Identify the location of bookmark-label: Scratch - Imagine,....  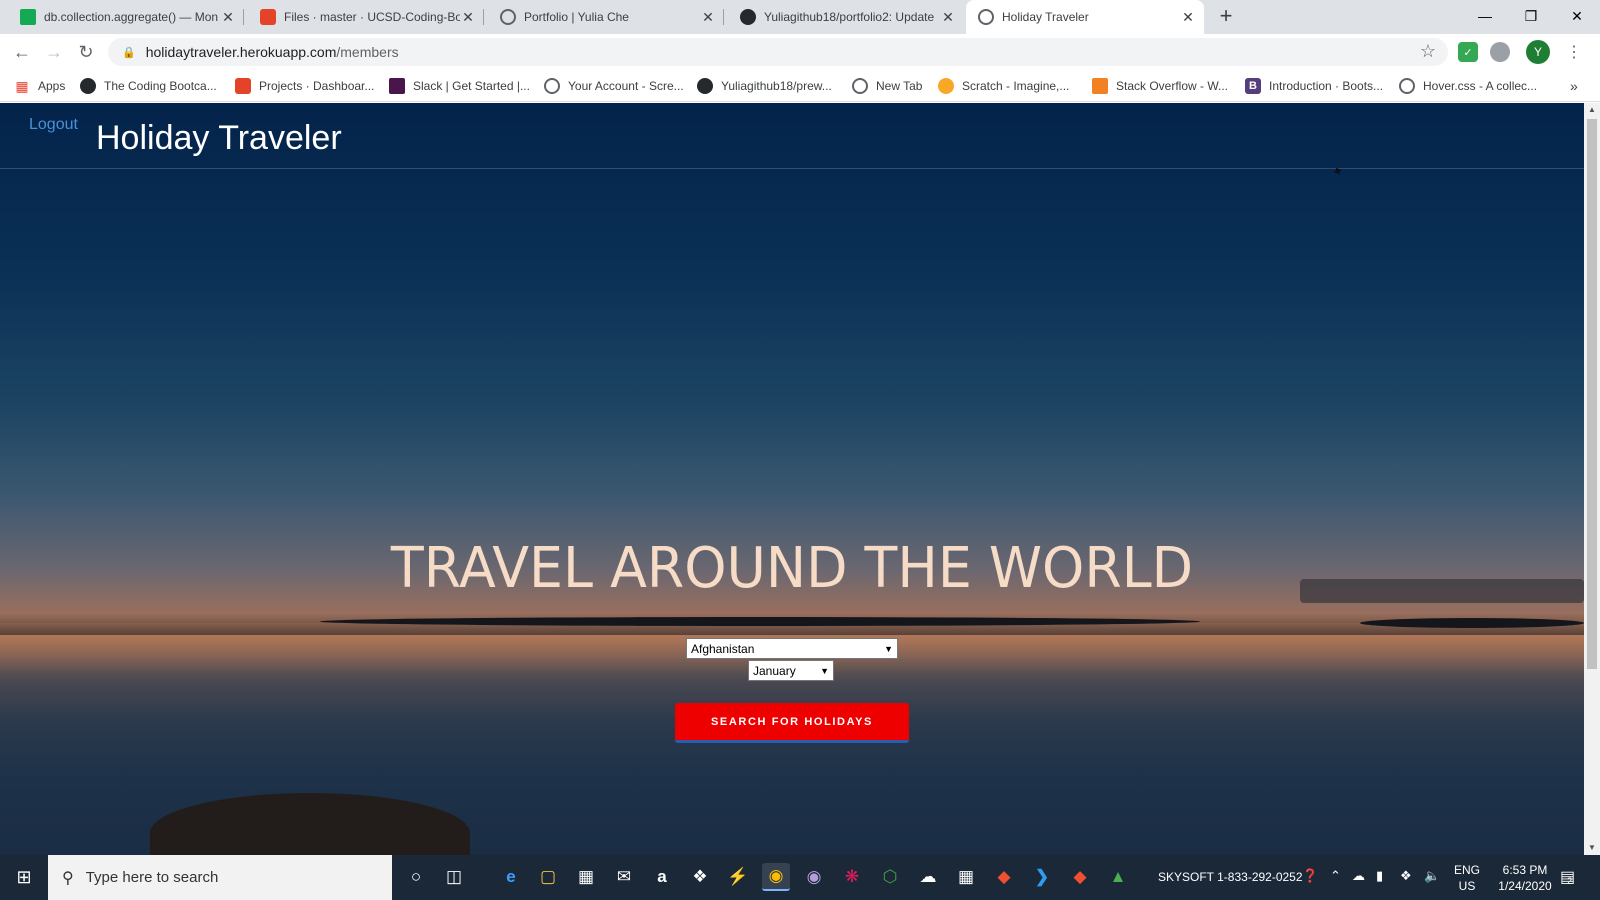
(1016, 86).